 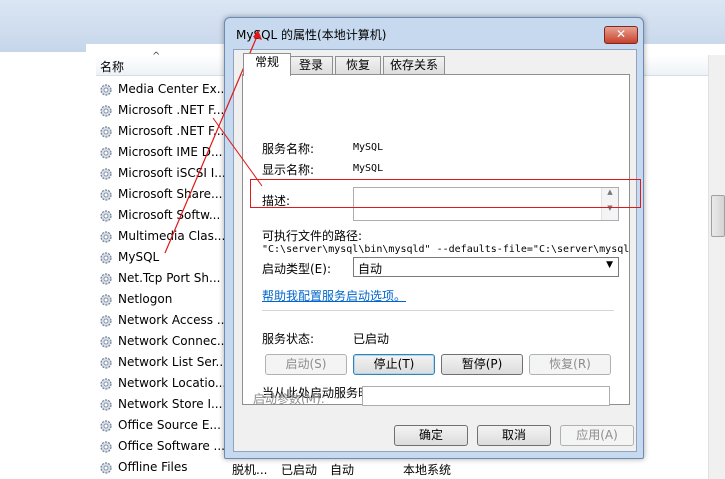 What do you see at coordinates (514, 435) in the screenshot?
I see `cancel-button: 取消` at bounding box center [514, 435].